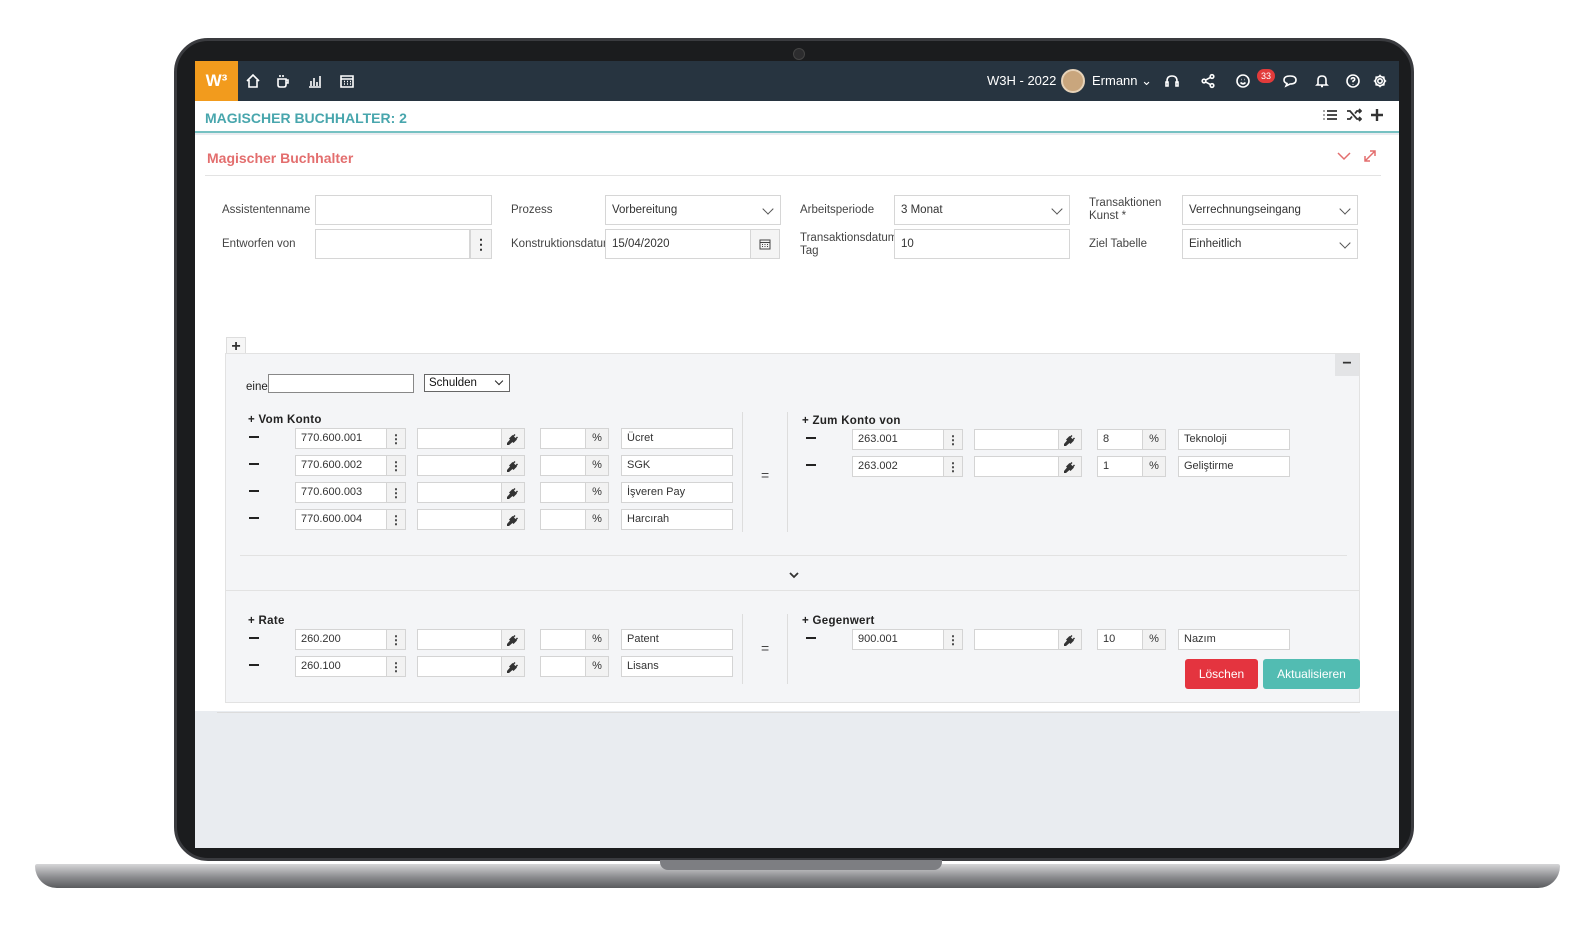  I want to click on counter-percent-input: 10, so click(1120, 639).